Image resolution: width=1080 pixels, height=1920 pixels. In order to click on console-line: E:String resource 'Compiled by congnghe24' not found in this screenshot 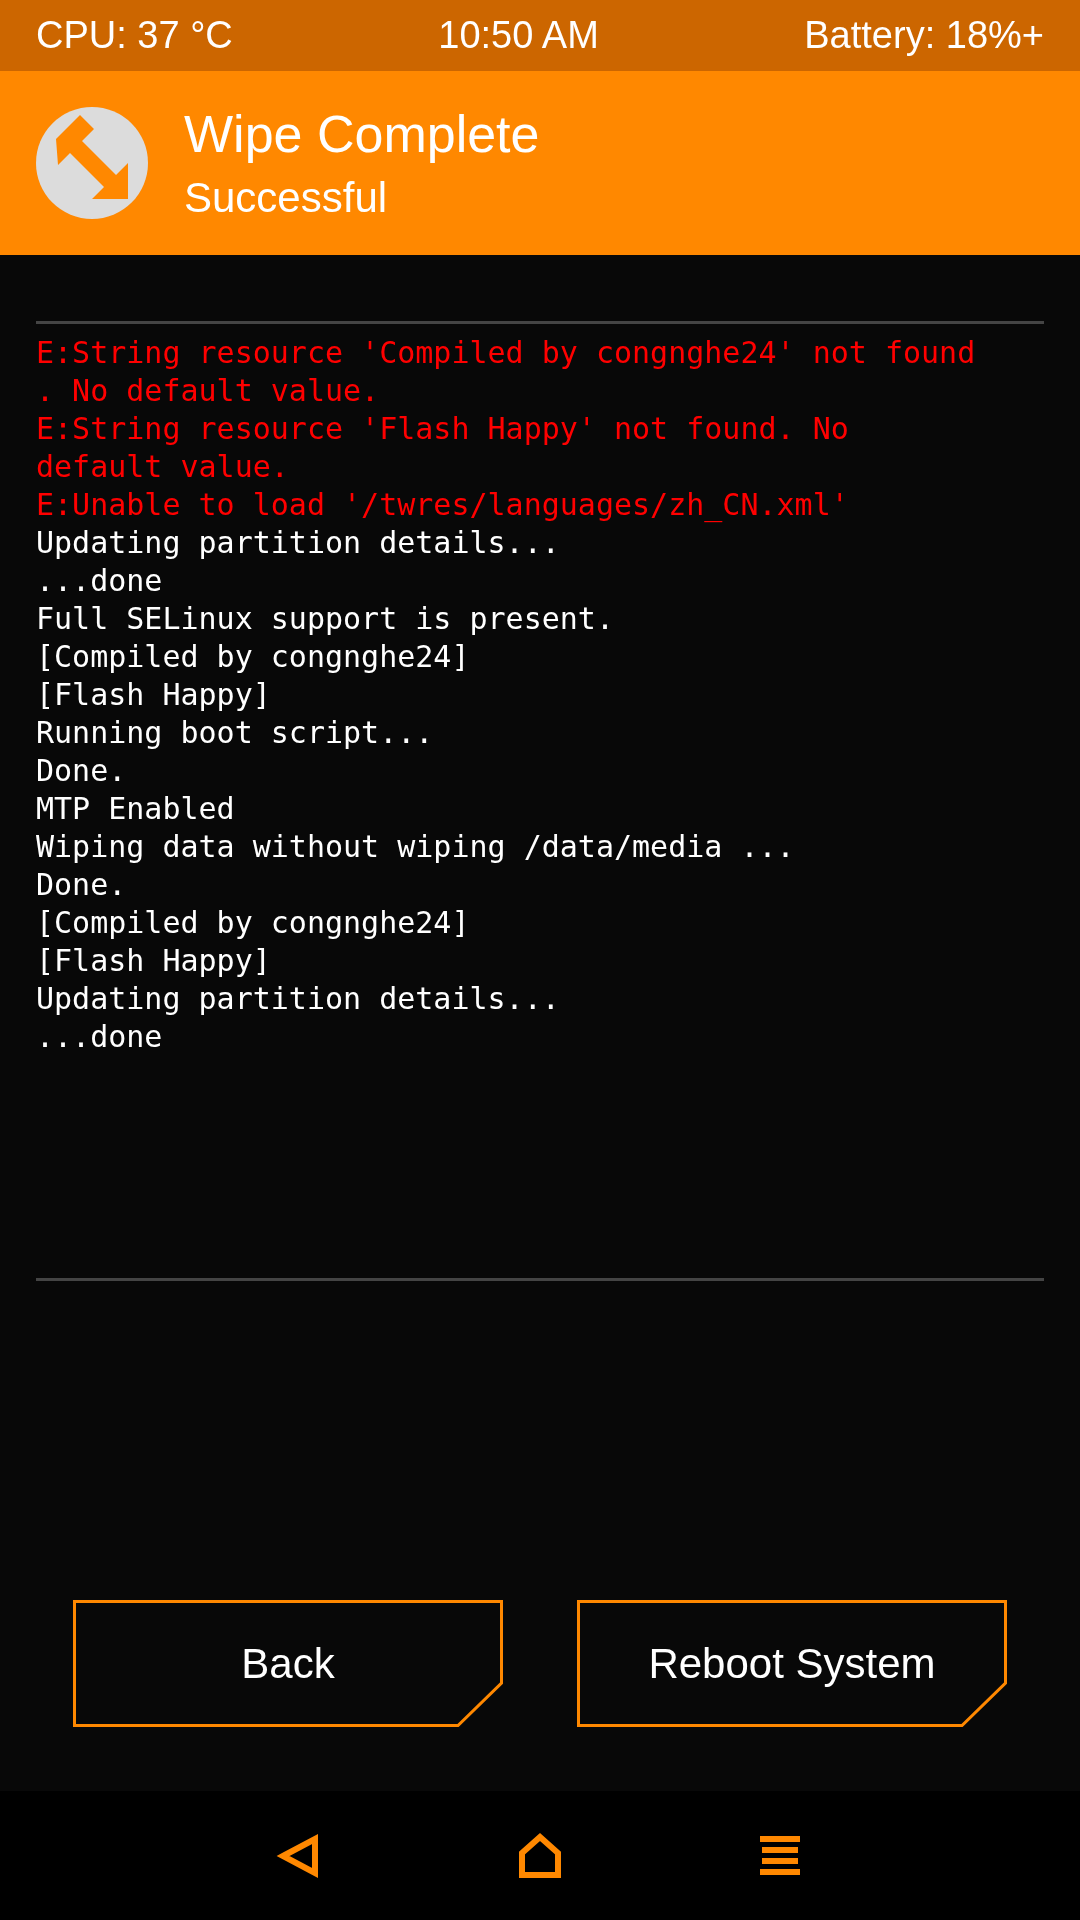, I will do `click(506, 353)`.